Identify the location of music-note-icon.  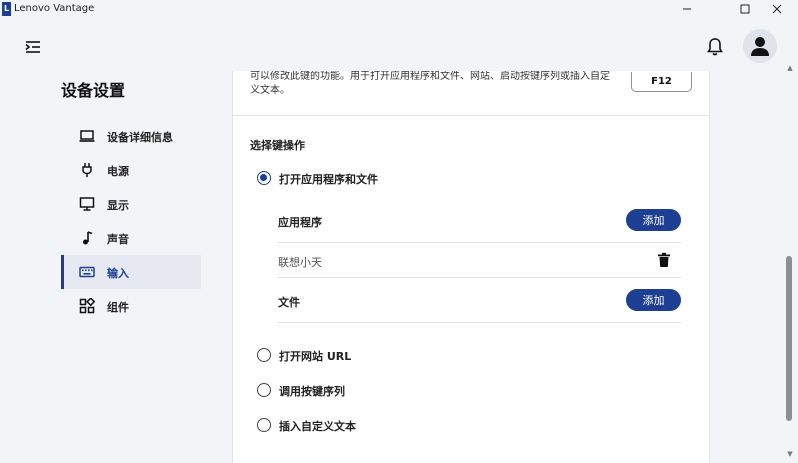
(87, 238).